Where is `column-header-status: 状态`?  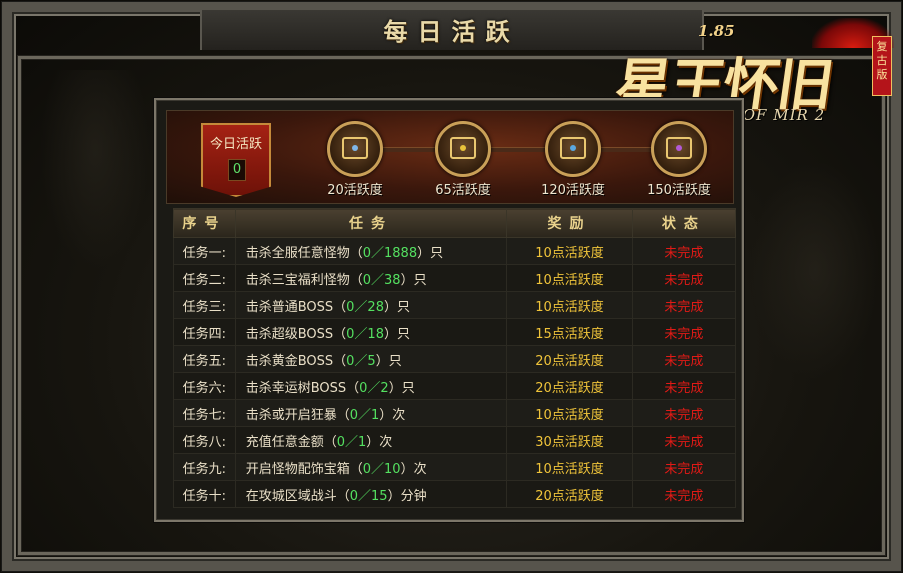 column-header-status: 状态 is located at coordinates (684, 223).